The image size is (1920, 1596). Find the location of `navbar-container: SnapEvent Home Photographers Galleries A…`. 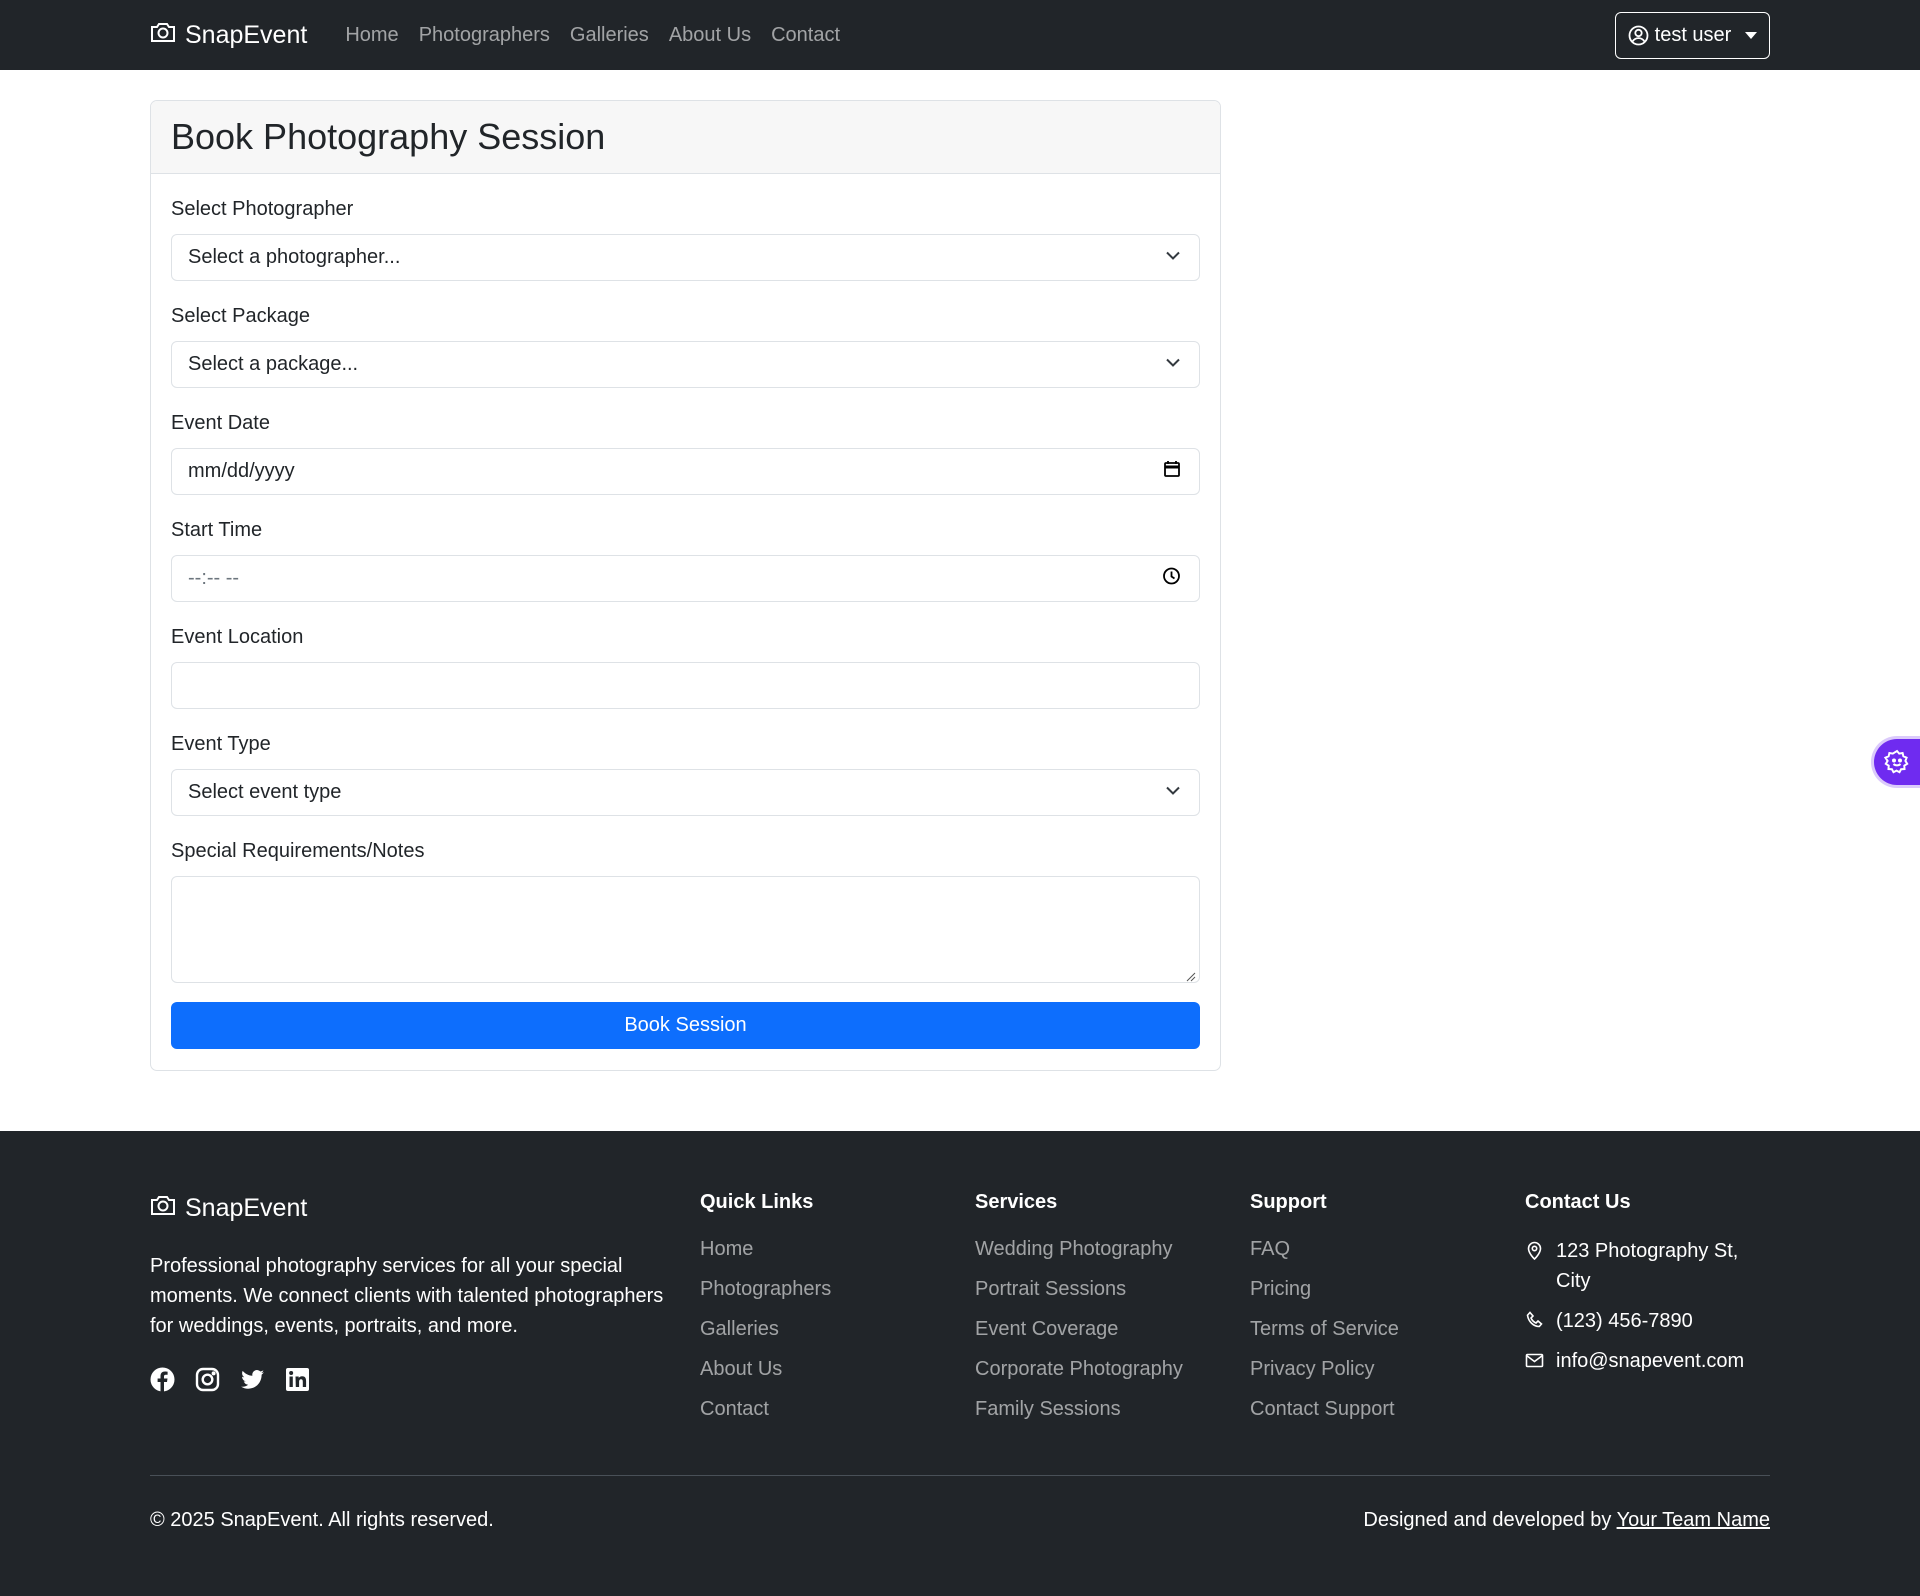

navbar-container: SnapEvent Home Photographers Galleries A… is located at coordinates (960, 35).